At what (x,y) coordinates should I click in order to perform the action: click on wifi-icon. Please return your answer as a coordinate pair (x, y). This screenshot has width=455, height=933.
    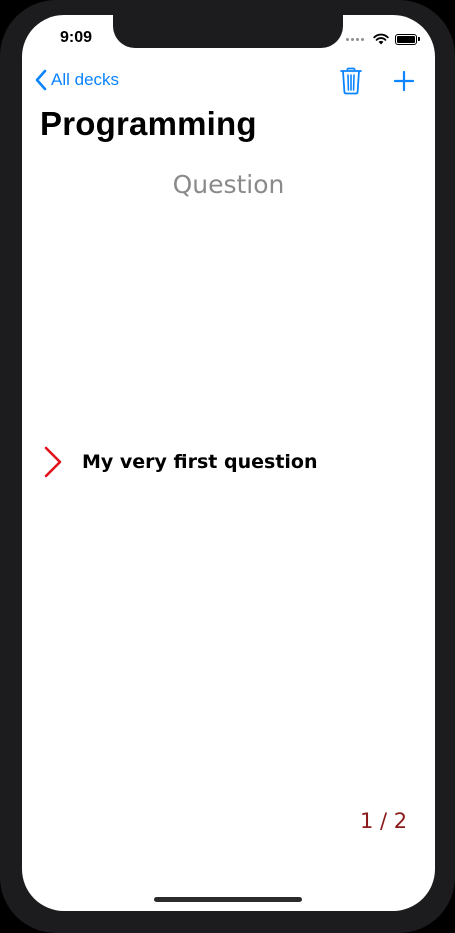
    Looking at the image, I should click on (381, 39).